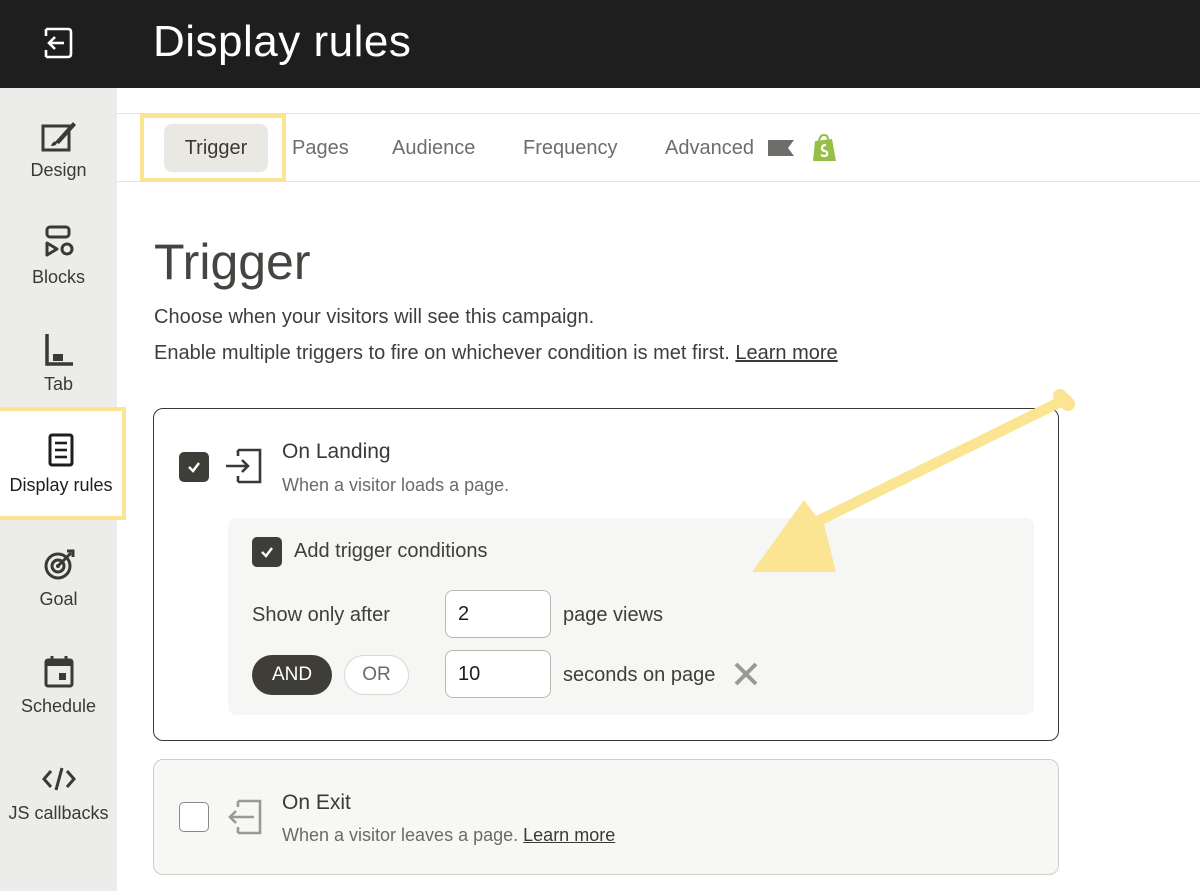 The image size is (1200, 891). What do you see at coordinates (244, 466) in the screenshot?
I see `enter-icon` at bounding box center [244, 466].